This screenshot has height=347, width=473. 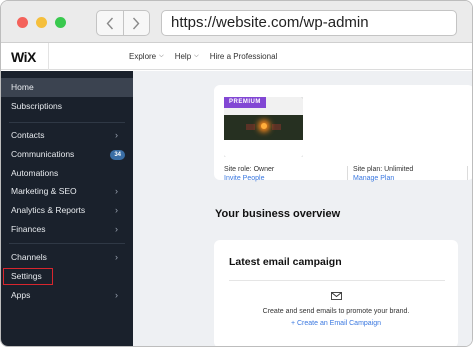 I want to click on sidebar-item-automations: Automations, so click(x=67, y=173).